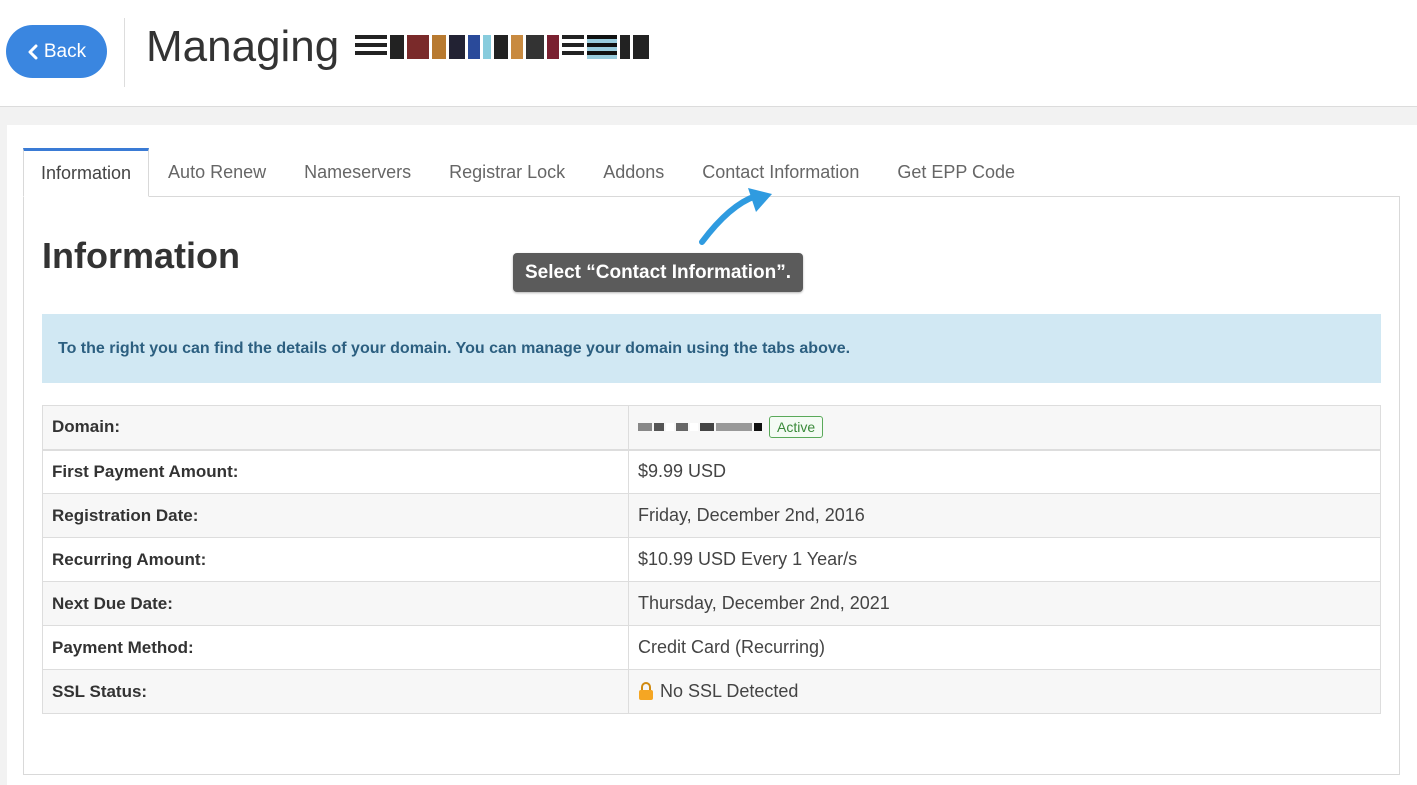  I want to click on next-due-date-label: Next Due Date:, so click(335, 603).